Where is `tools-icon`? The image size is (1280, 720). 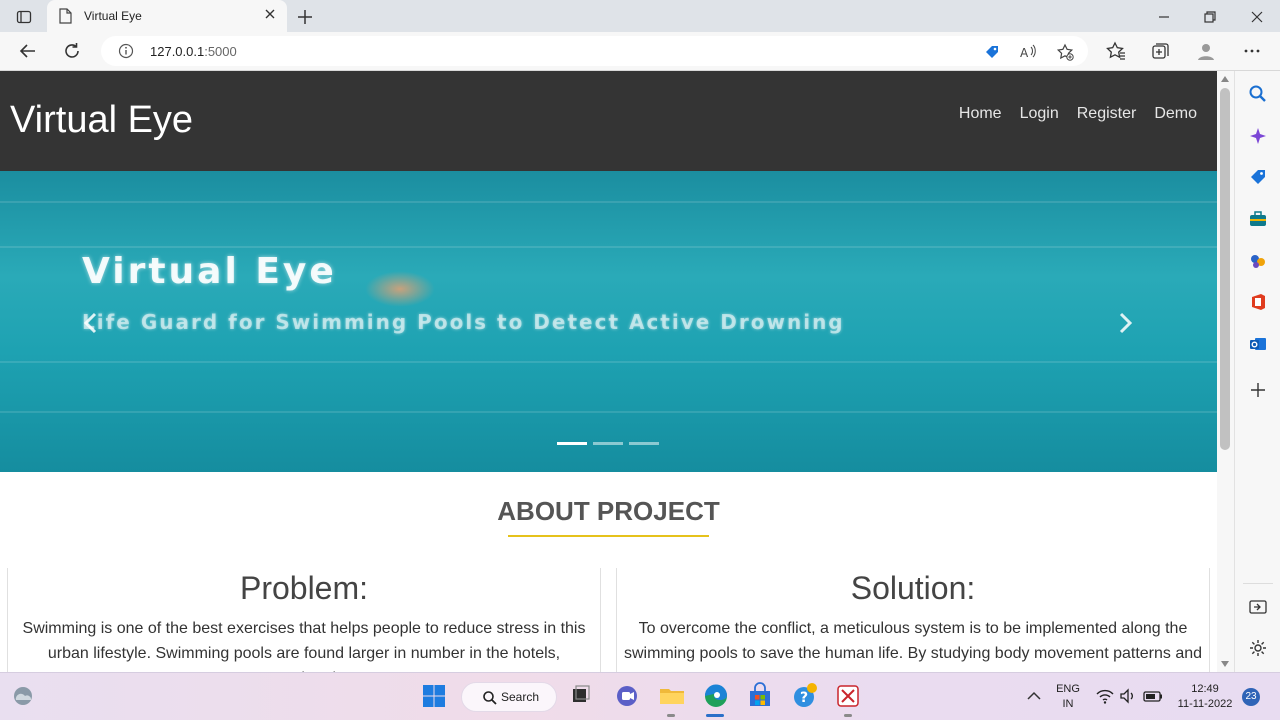
tools-icon is located at coordinates (1258, 219).